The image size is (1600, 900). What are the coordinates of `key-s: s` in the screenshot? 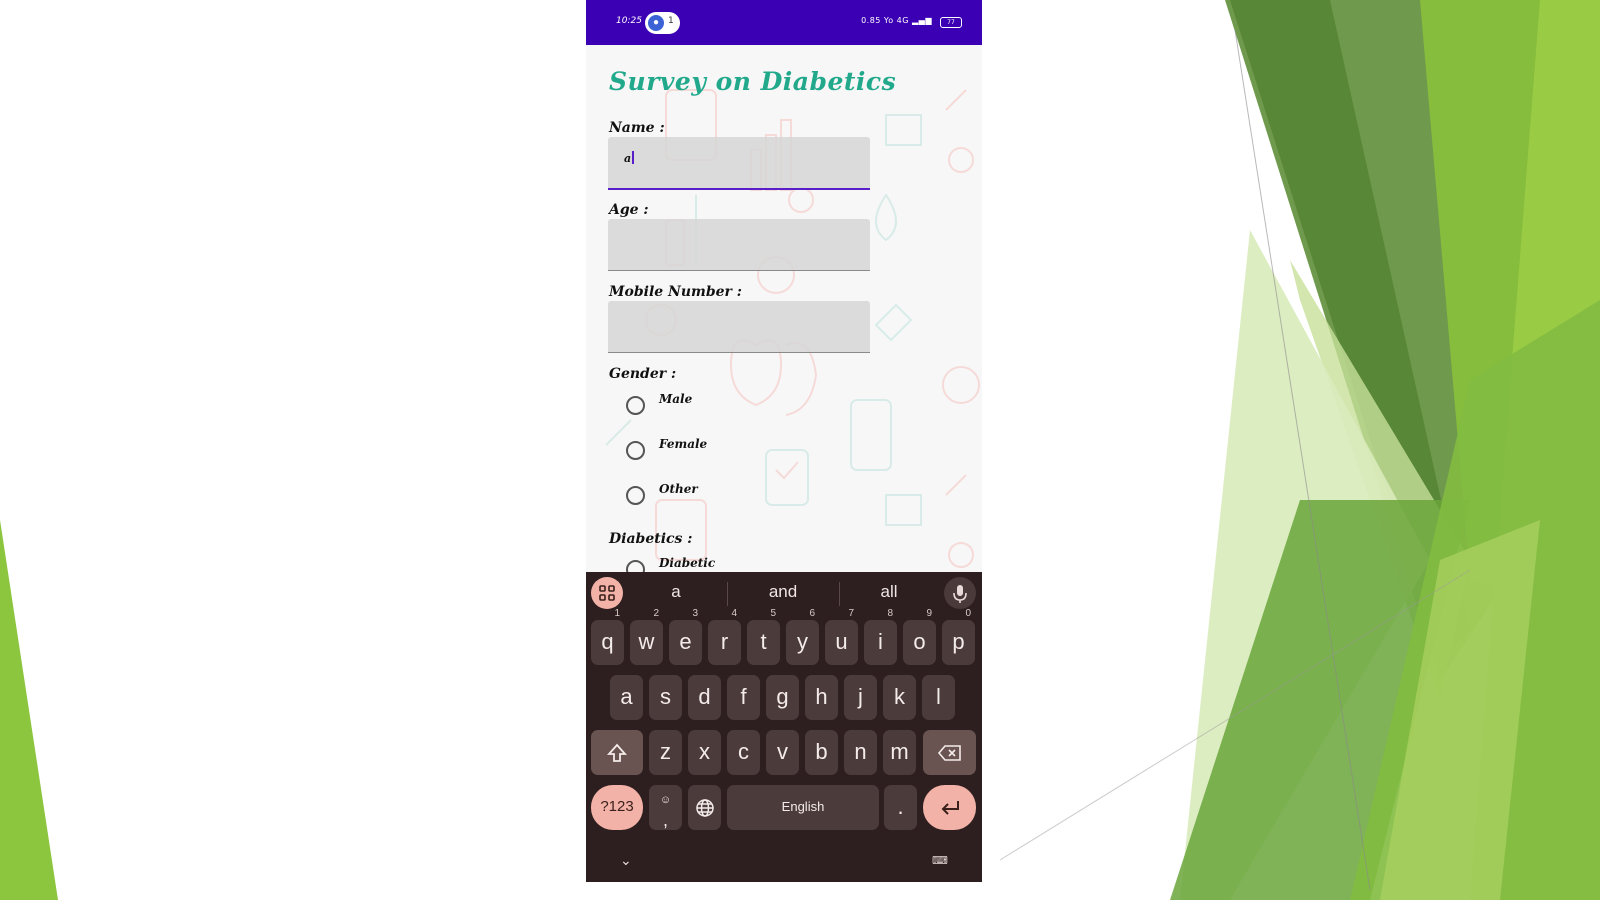 It's located at (665, 697).